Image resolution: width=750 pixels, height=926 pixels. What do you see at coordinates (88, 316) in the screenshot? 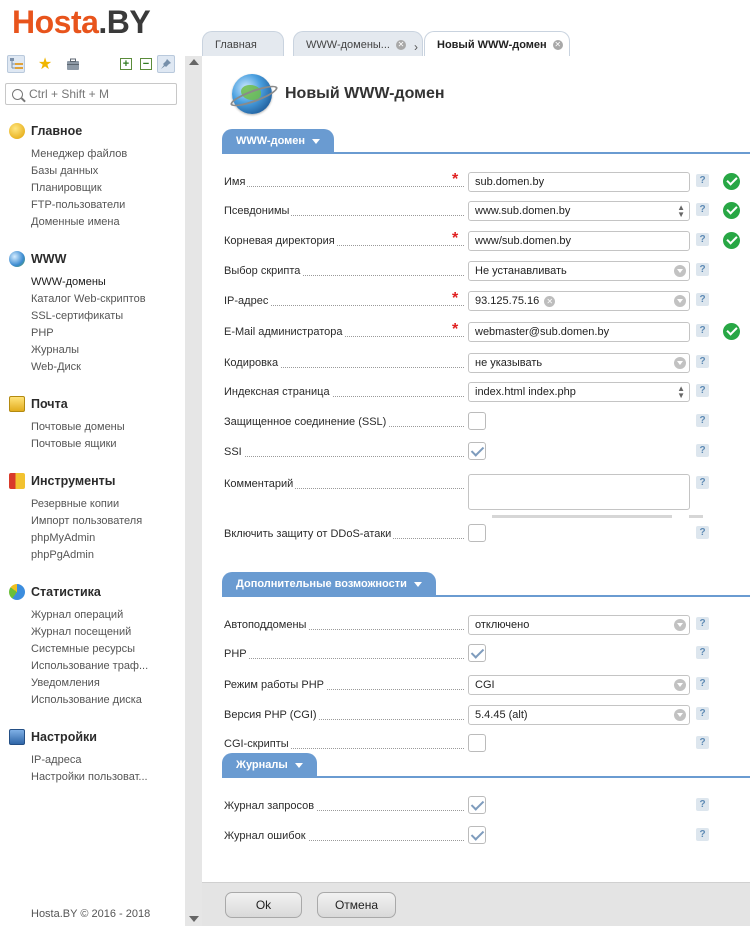
I see `sidebar-item-ssl-certificates: SSL-сертификаты` at bounding box center [88, 316].